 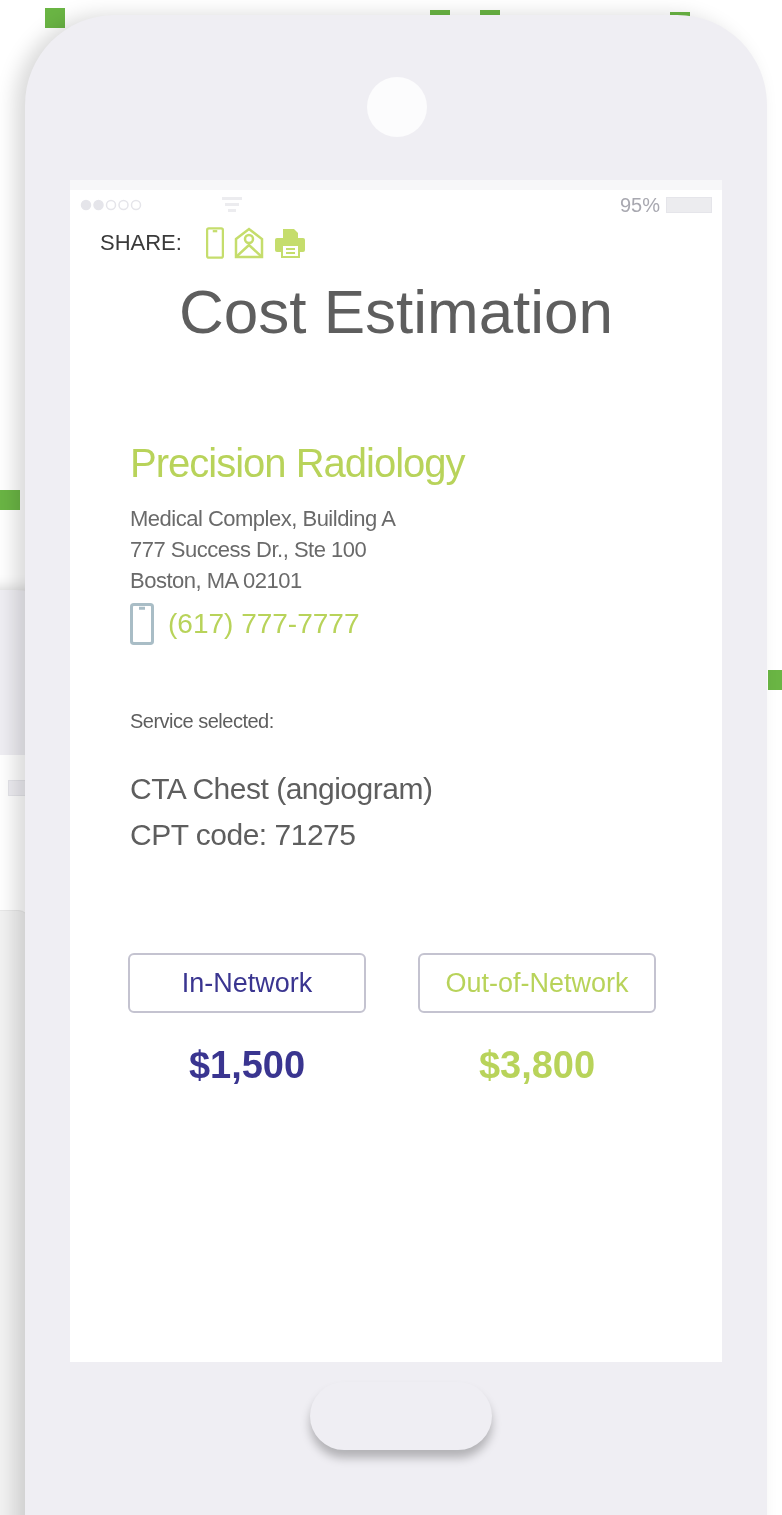 I want to click on email-icon, so click(x=248, y=242).